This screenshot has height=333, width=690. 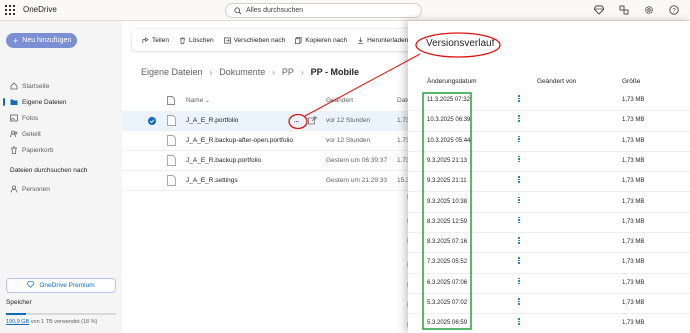 What do you see at coordinates (288, 72) in the screenshot?
I see `breadcrumb-item: PP` at bounding box center [288, 72].